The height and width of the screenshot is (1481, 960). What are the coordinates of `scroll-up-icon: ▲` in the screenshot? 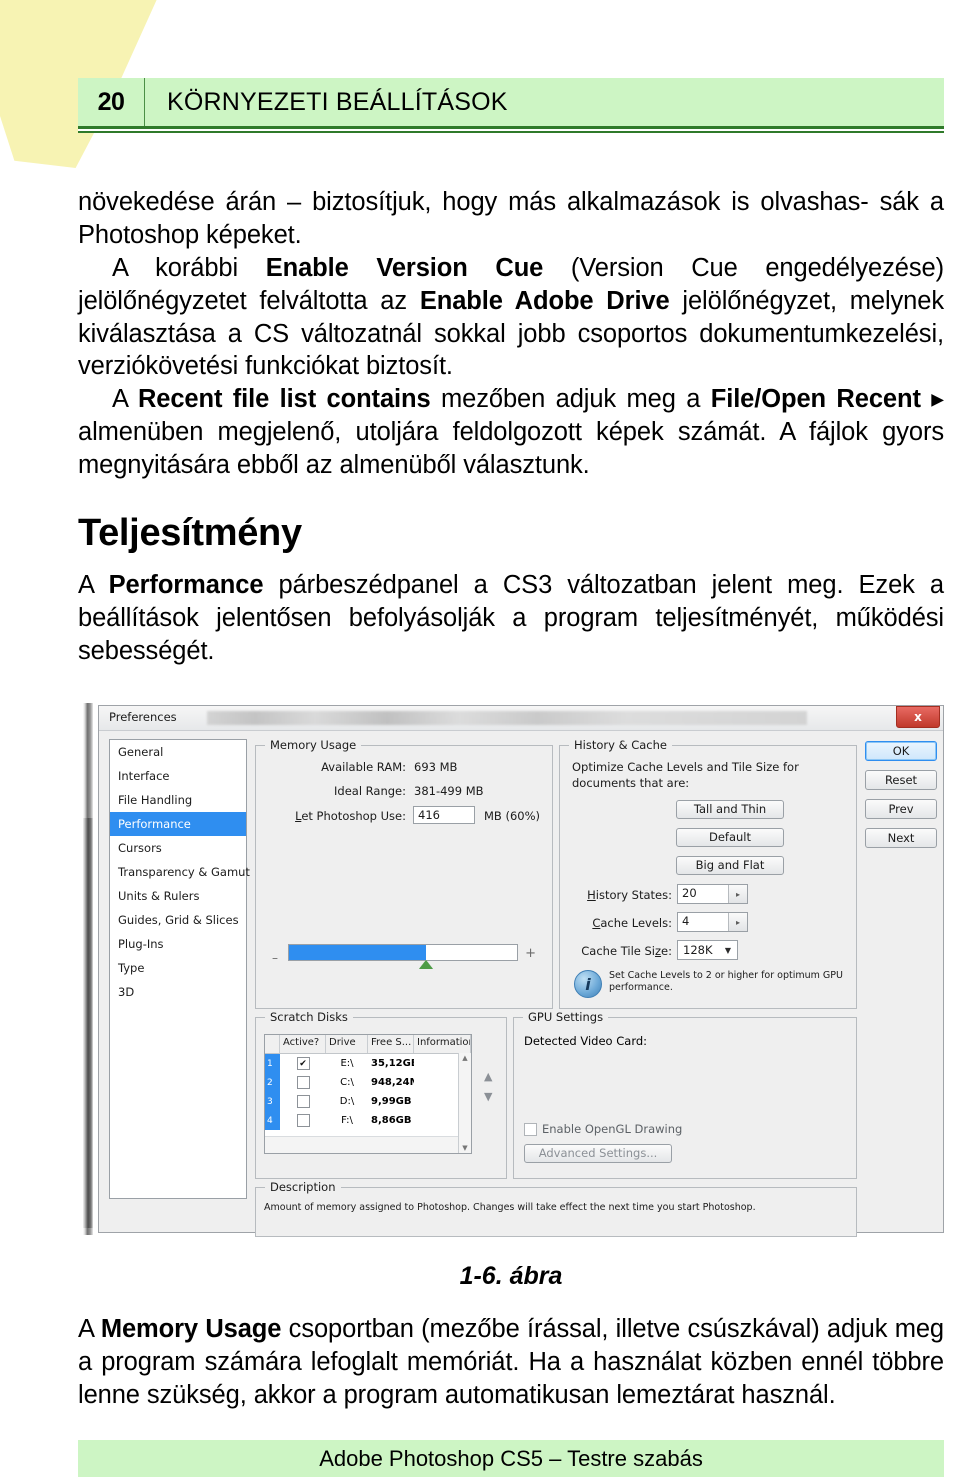 It's located at (464, 1058).